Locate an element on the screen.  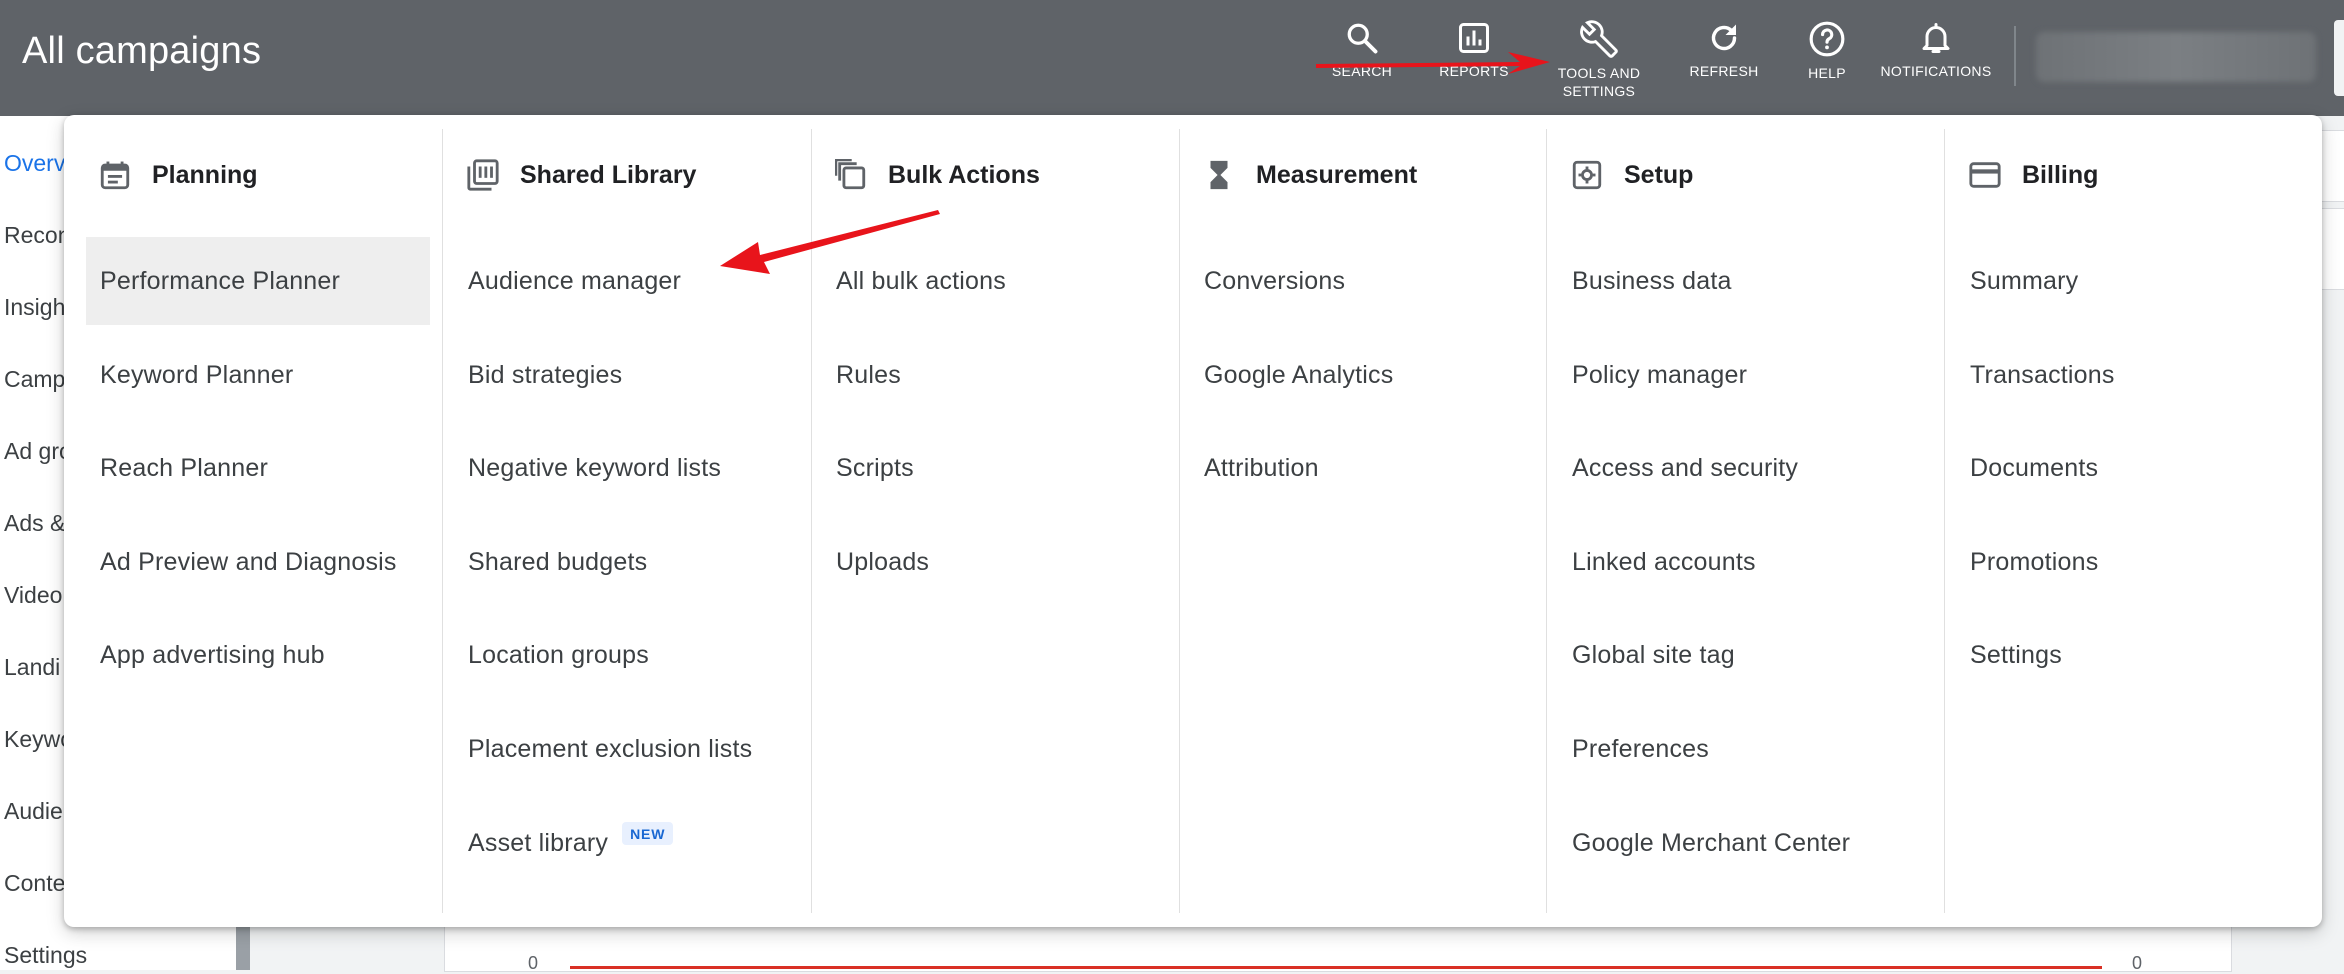
search-button: SEARCH is located at coordinates (1362, 50).